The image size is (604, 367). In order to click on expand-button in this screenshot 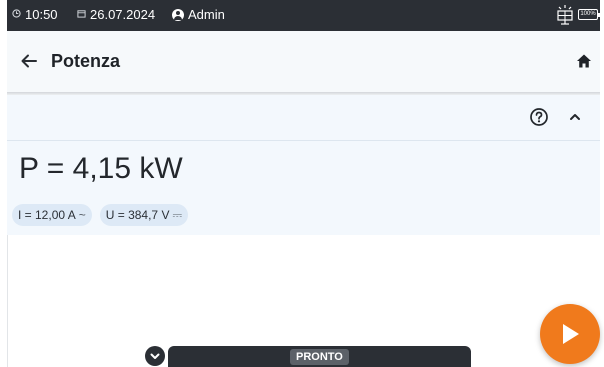, I will do `click(155, 356)`.